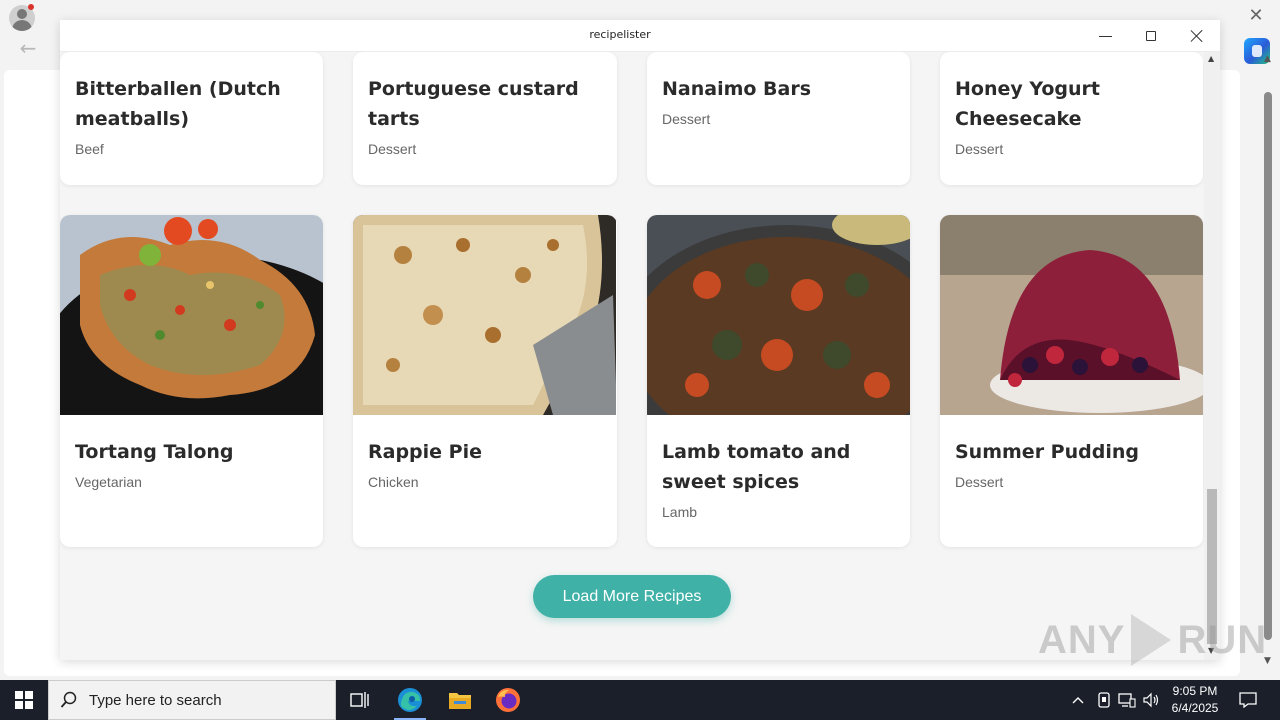 The height and width of the screenshot is (720, 1280). What do you see at coordinates (778, 118) in the screenshot?
I see `recipe-card: Nanaimo Bars Dessert` at bounding box center [778, 118].